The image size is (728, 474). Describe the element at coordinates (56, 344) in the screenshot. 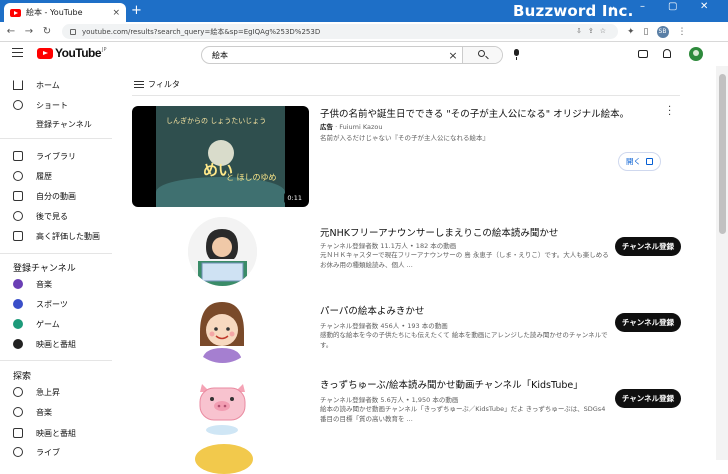

I see `sidebar-channel-movies: 映画と番組` at that location.